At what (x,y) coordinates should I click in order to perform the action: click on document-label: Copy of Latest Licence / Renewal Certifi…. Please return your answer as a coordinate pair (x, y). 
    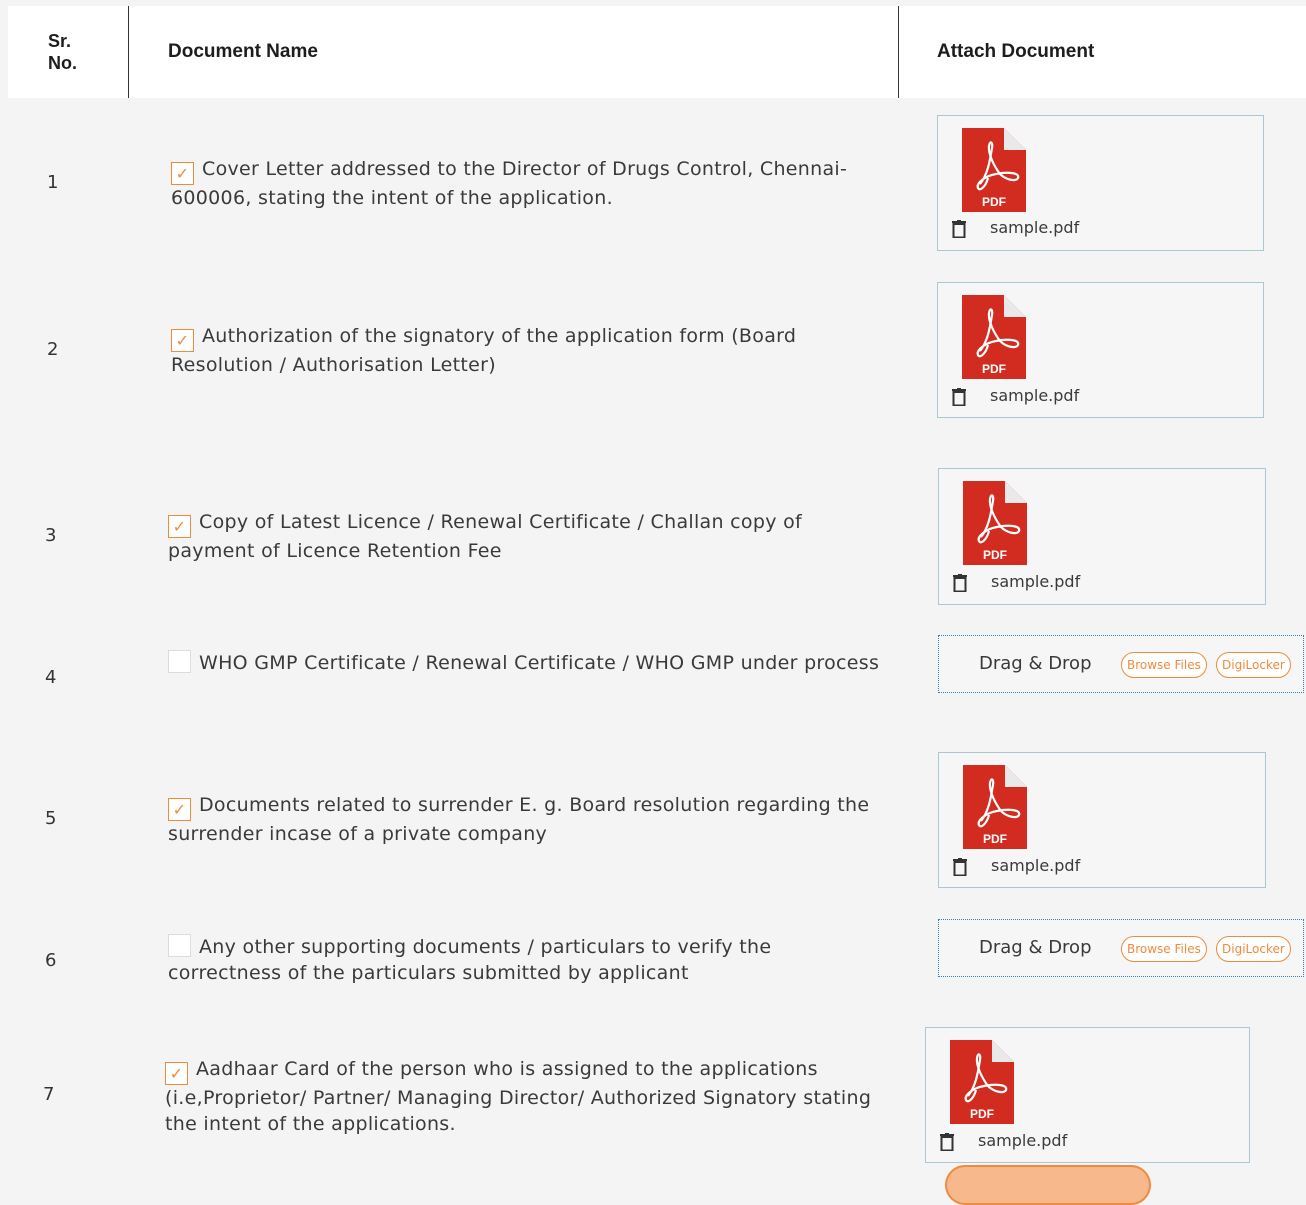
    Looking at the image, I should click on (485, 536).